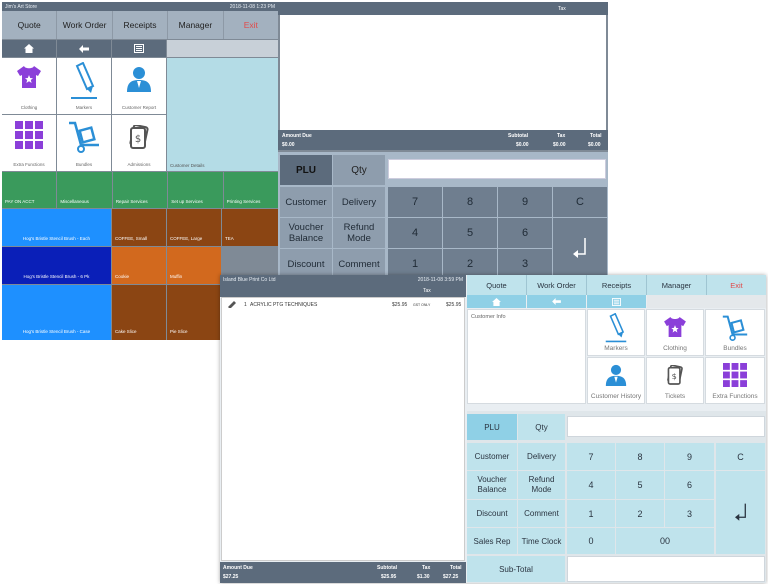  What do you see at coordinates (131, 201) in the screenshot?
I see `category-label: Repair Services` at bounding box center [131, 201].